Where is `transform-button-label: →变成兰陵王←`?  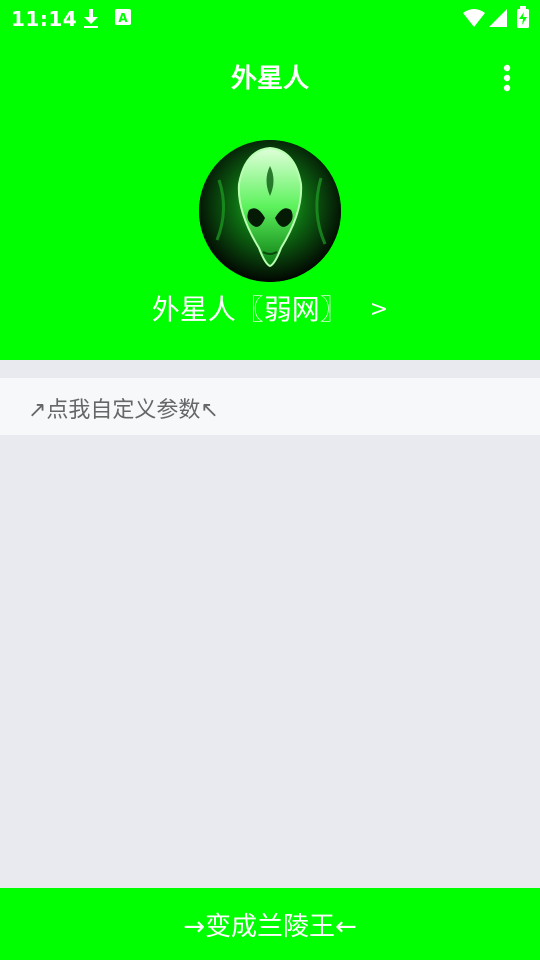 transform-button-label: →变成兰陵王← is located at coordinates (270, 926).